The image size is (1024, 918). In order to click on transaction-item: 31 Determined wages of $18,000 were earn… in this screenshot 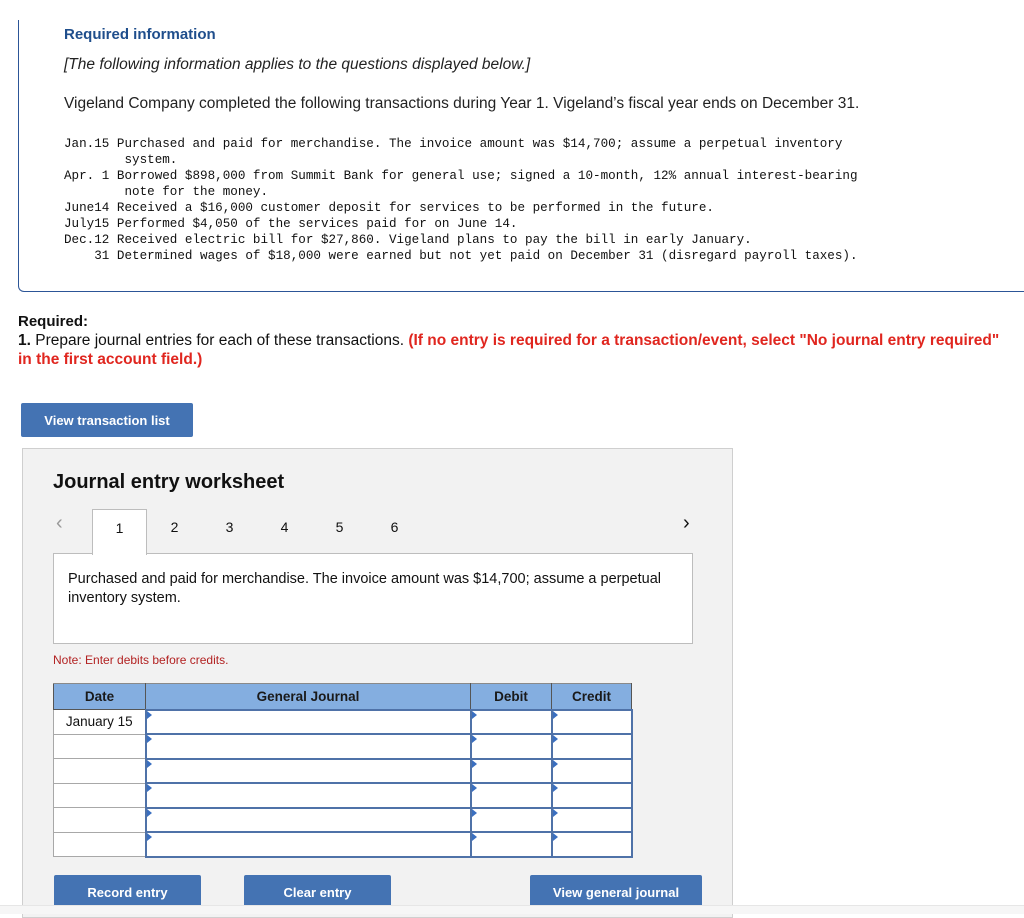, I will do `click(461, 256)`.